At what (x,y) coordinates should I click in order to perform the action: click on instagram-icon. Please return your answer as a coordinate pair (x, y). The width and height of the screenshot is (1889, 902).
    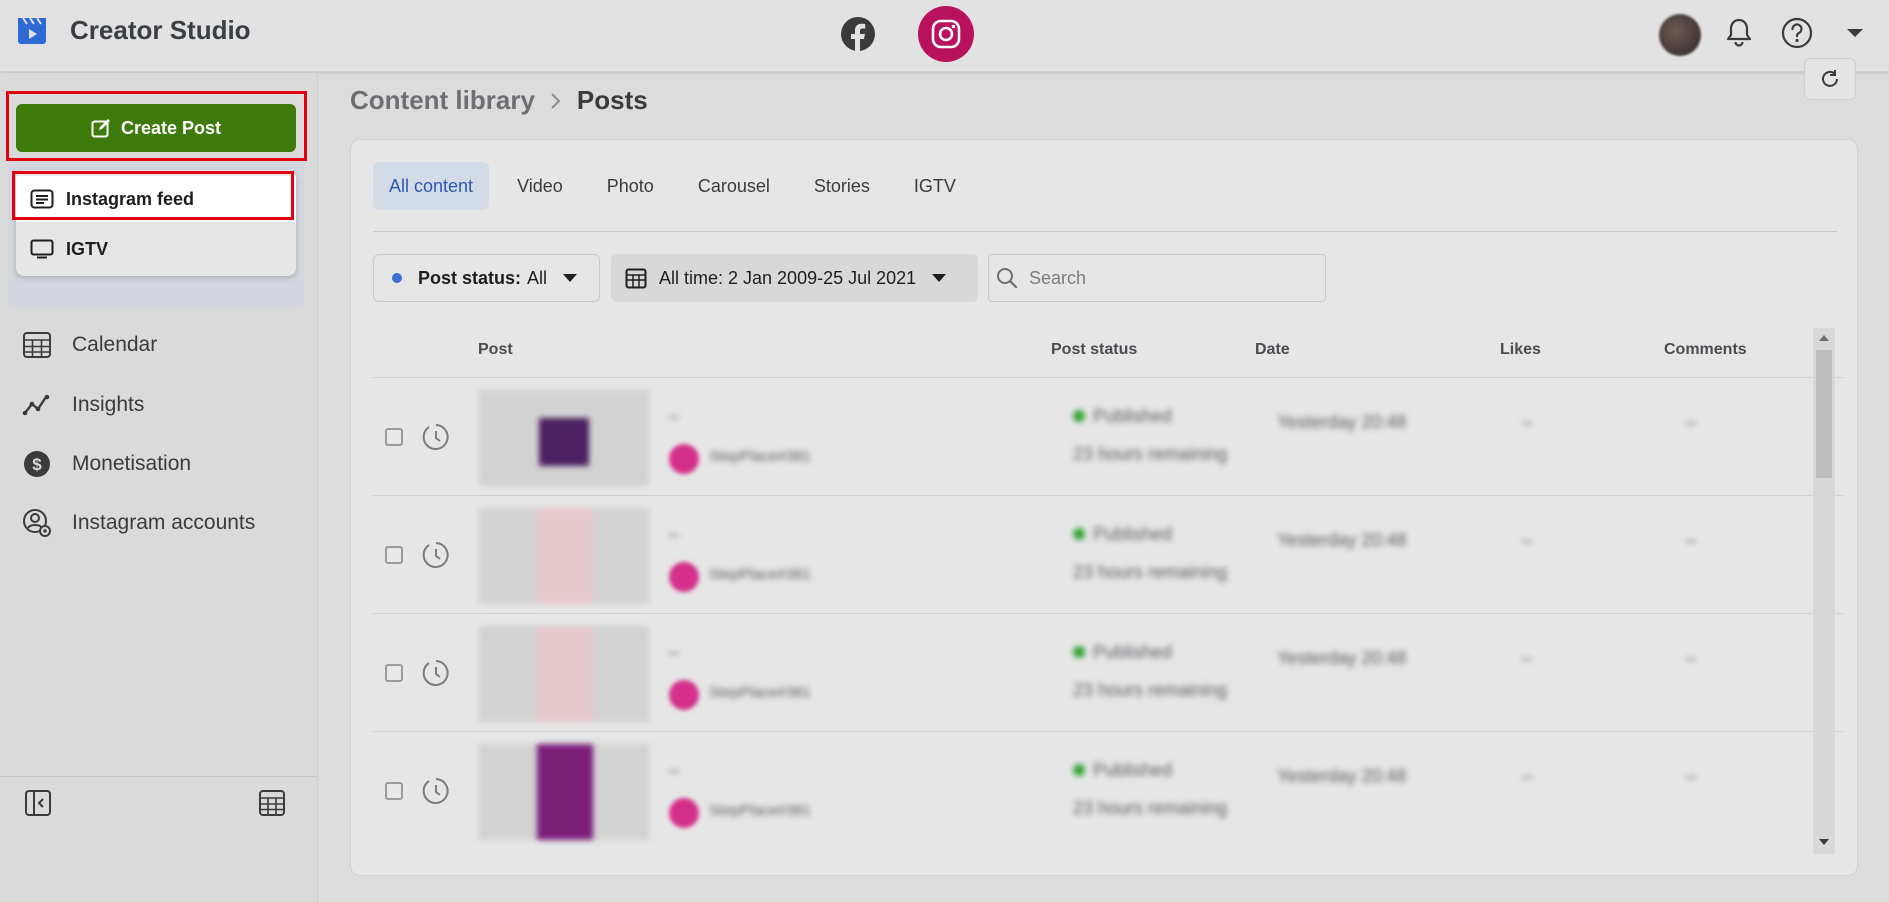
    Looking at the image, I should click on (946, 34).